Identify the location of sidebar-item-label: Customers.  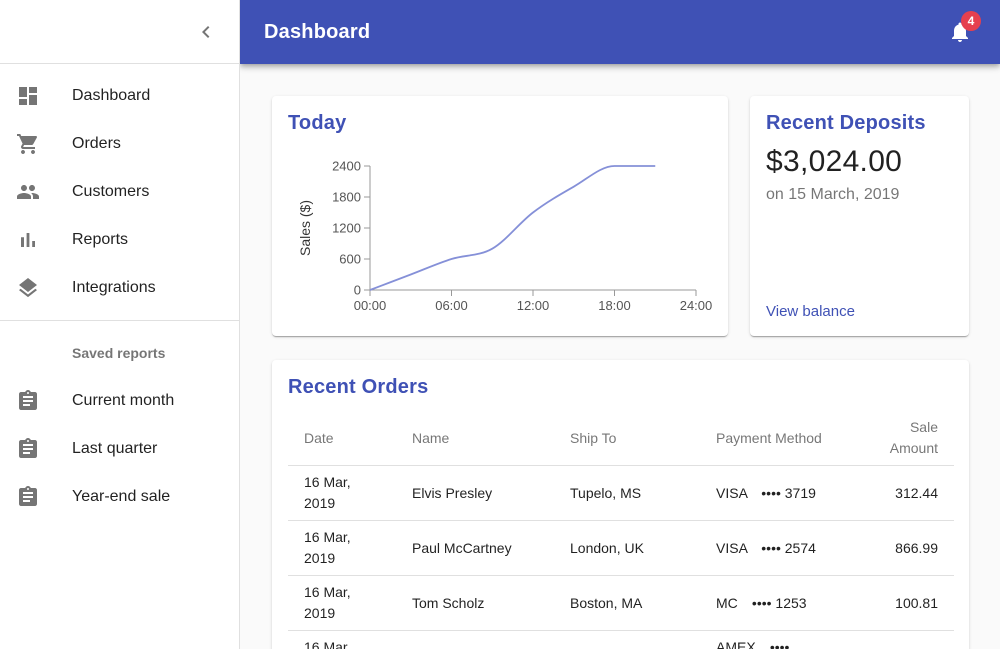
(111, 191).